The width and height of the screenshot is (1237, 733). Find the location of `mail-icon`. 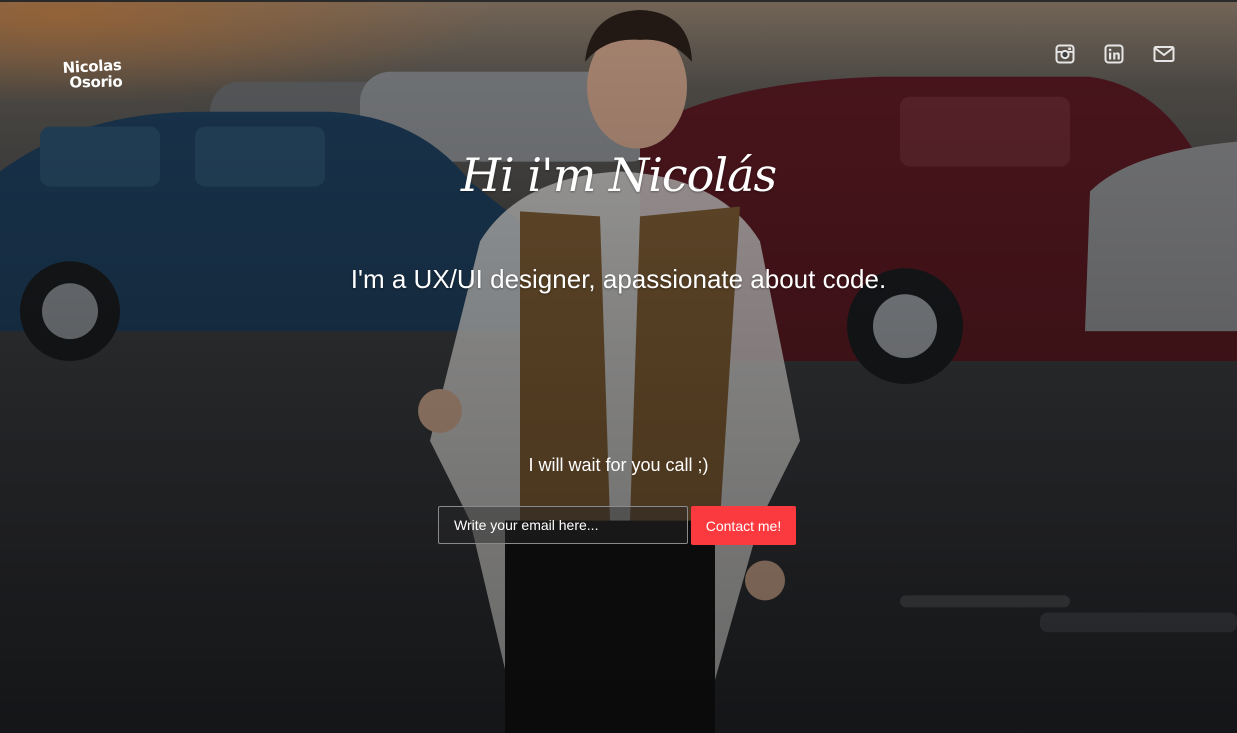

mail-icon is located at coordinates (1164, 54).